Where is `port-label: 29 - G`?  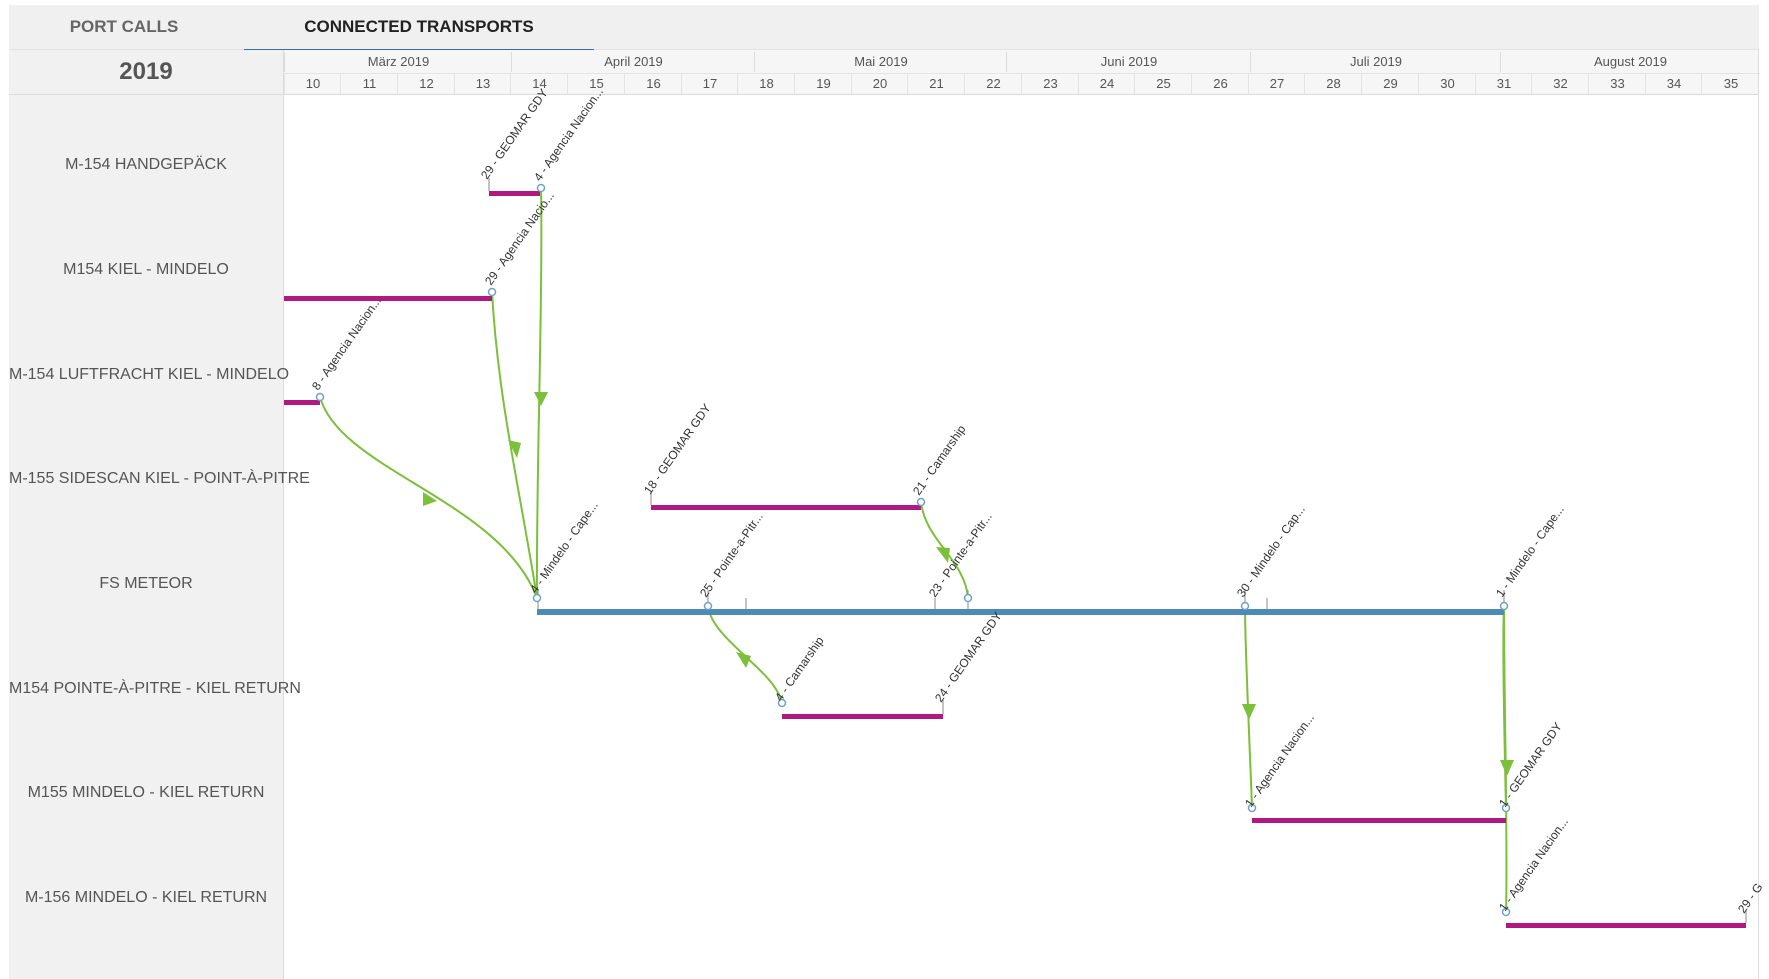 port-label: 29 - G is located at coordinates (1750, 897).